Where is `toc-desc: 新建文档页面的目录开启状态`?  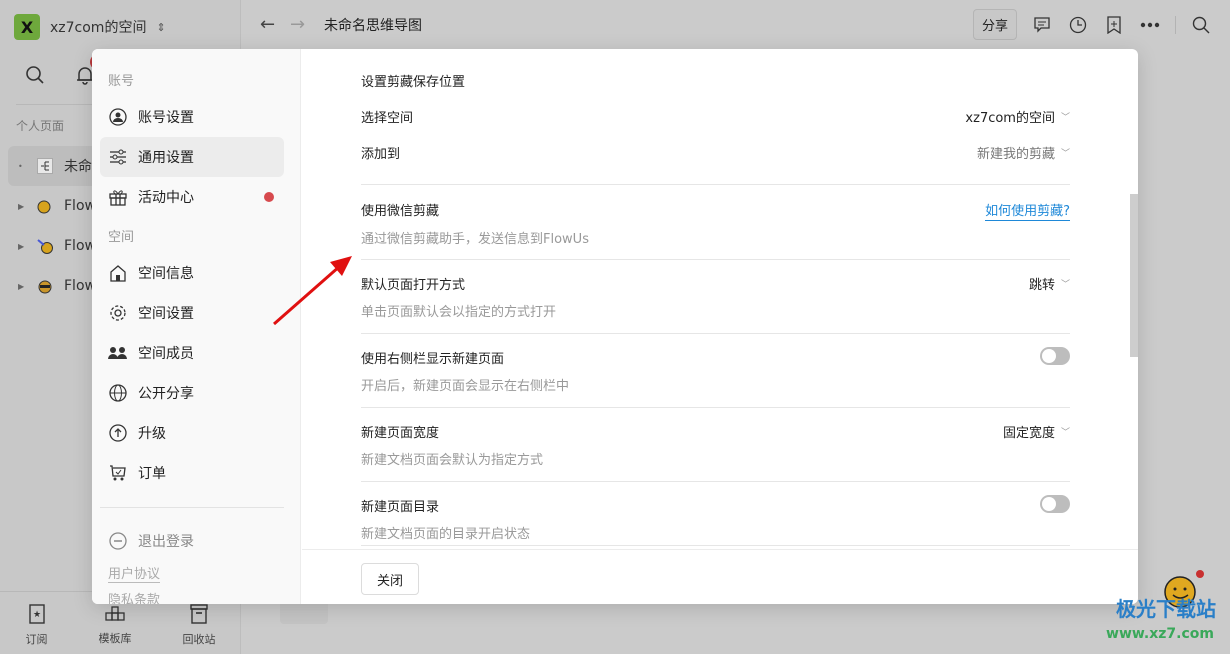
toc-desc: 新建文档页面的目录开启状态 is located at coordinates (446, 534).